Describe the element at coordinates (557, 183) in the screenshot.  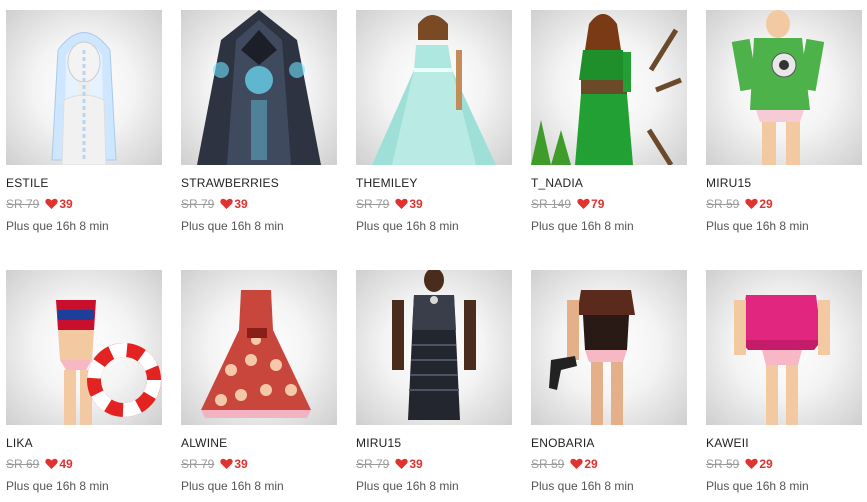
I see `product-name: T_NADIA` at that location.